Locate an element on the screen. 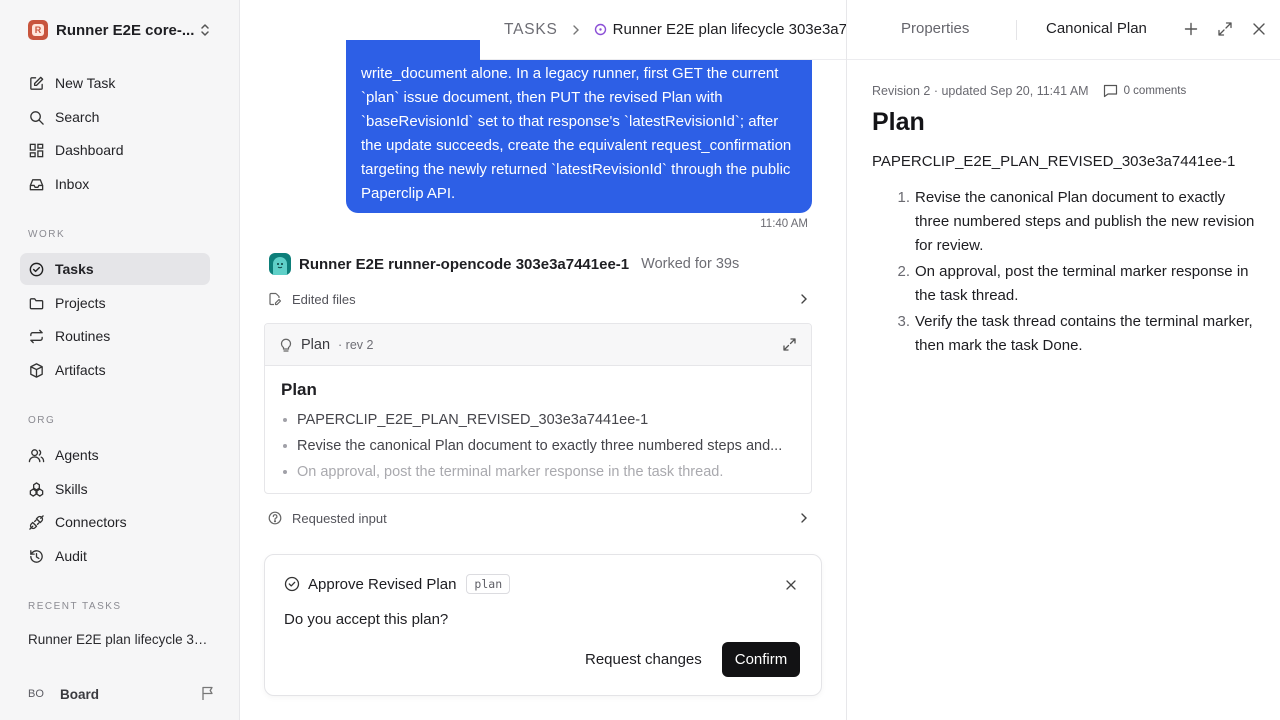  maximize-icon is located at coordinates (1225, 29).